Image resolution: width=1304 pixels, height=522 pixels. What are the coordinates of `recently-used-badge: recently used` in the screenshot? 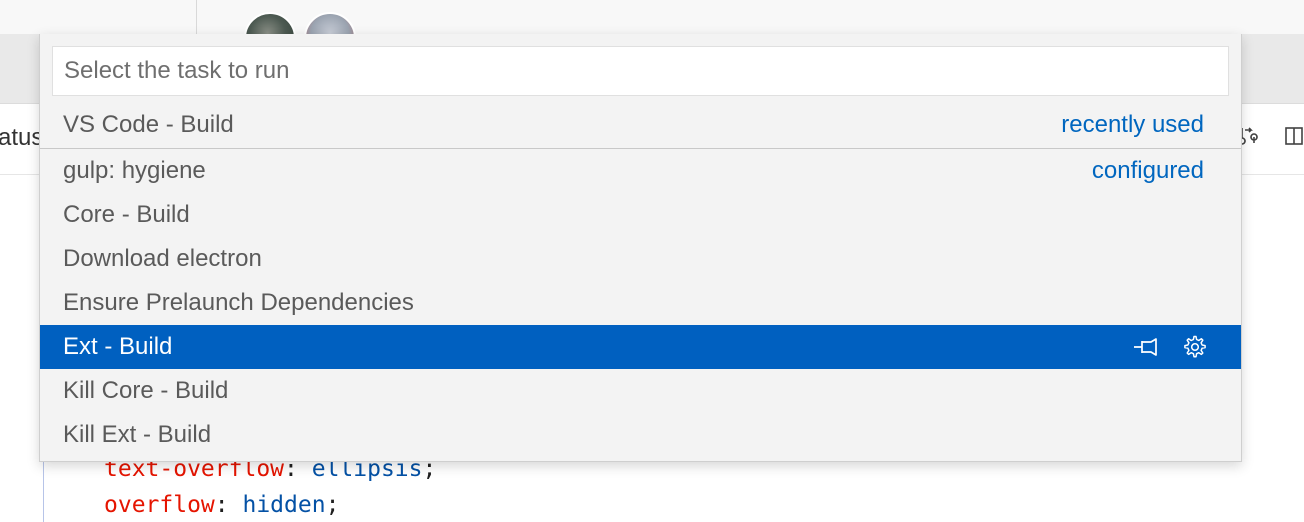 It's located at (1132, 124).